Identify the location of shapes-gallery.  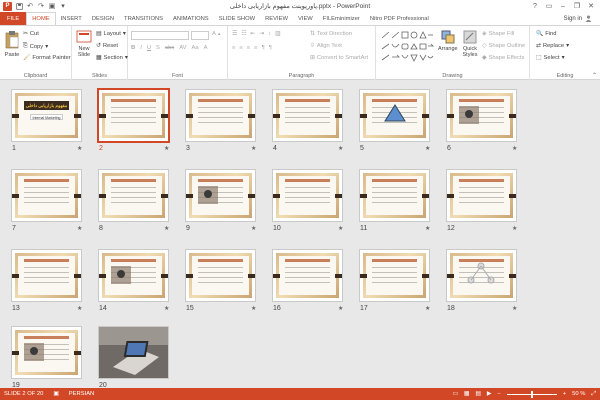
(407, 47).